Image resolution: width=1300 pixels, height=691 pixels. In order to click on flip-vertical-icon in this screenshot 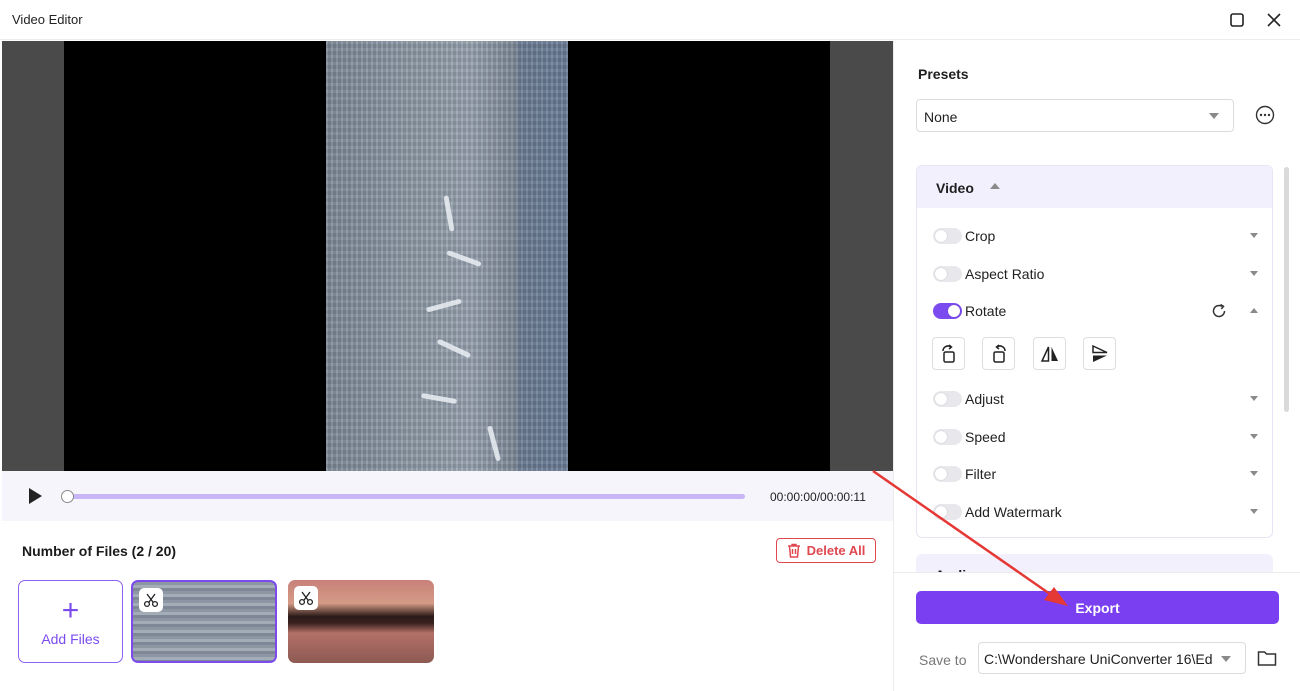, I will do `click(1099, 353)`.